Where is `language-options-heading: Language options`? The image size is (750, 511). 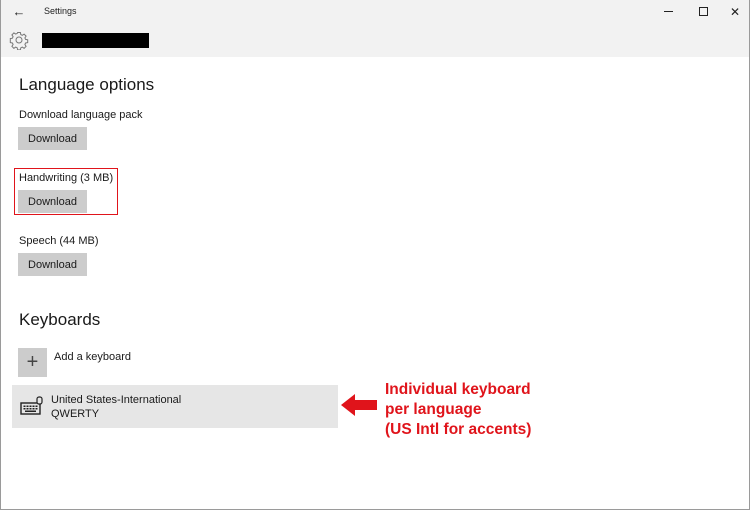
language-options-heading: Language options is located at coordinates (87, 84).